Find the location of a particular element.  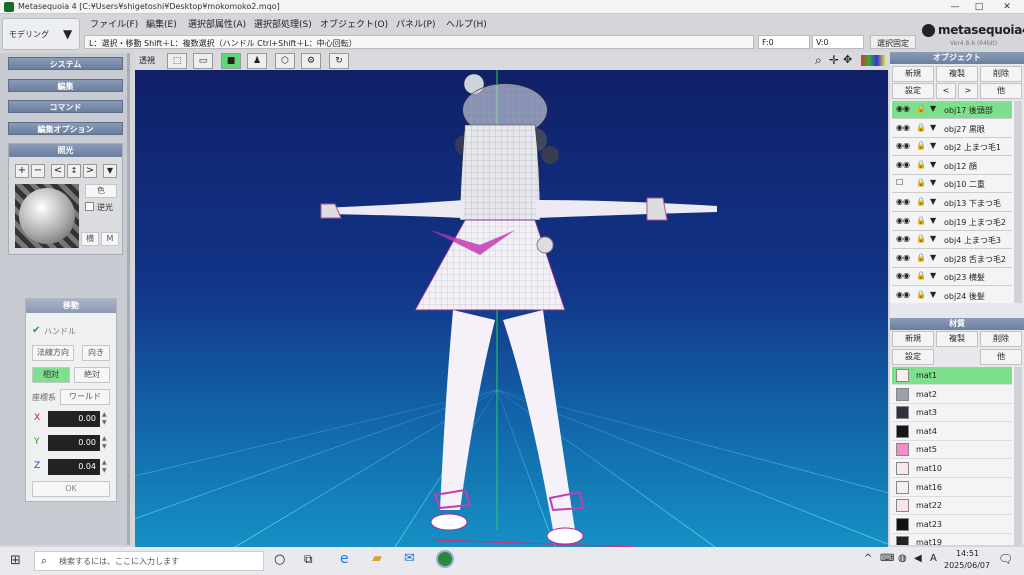

fit-view-icon: ▭ is located at coordinates (203, 61).